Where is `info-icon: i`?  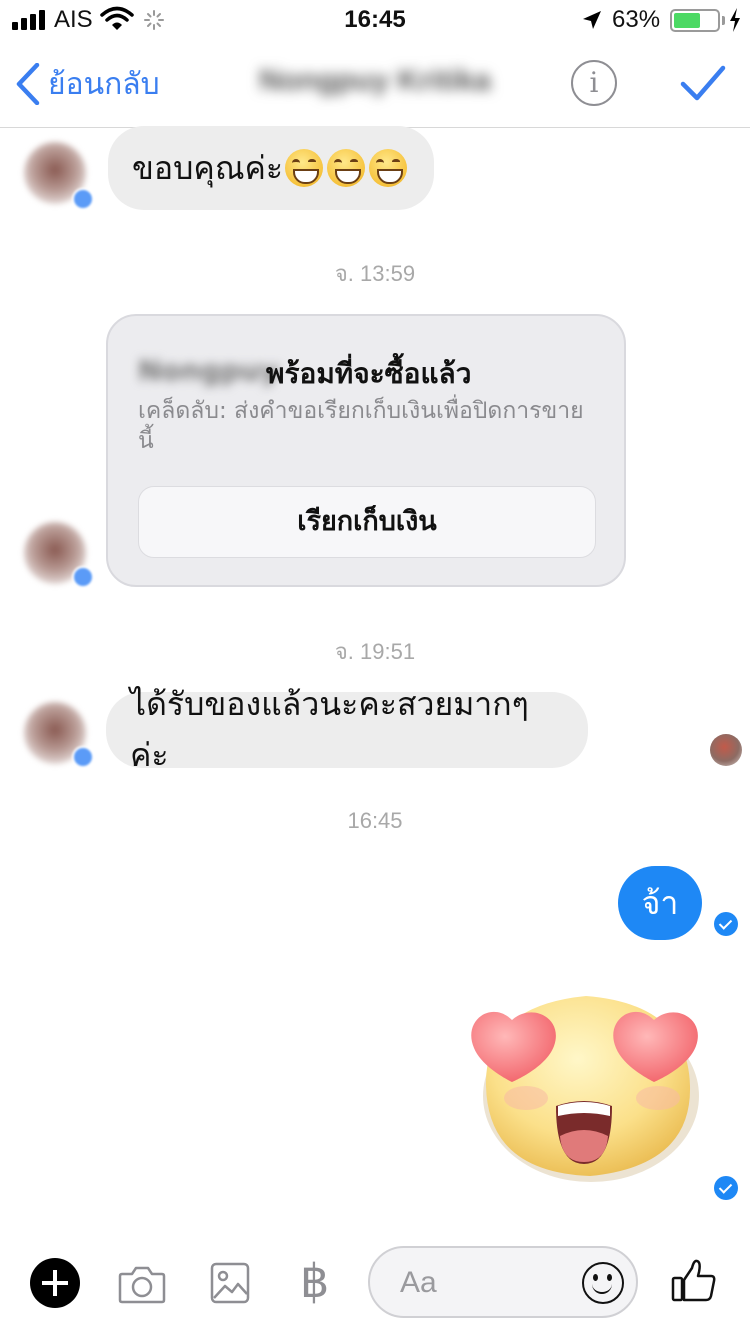
info-icon: i is located at coordinates (594, 83).